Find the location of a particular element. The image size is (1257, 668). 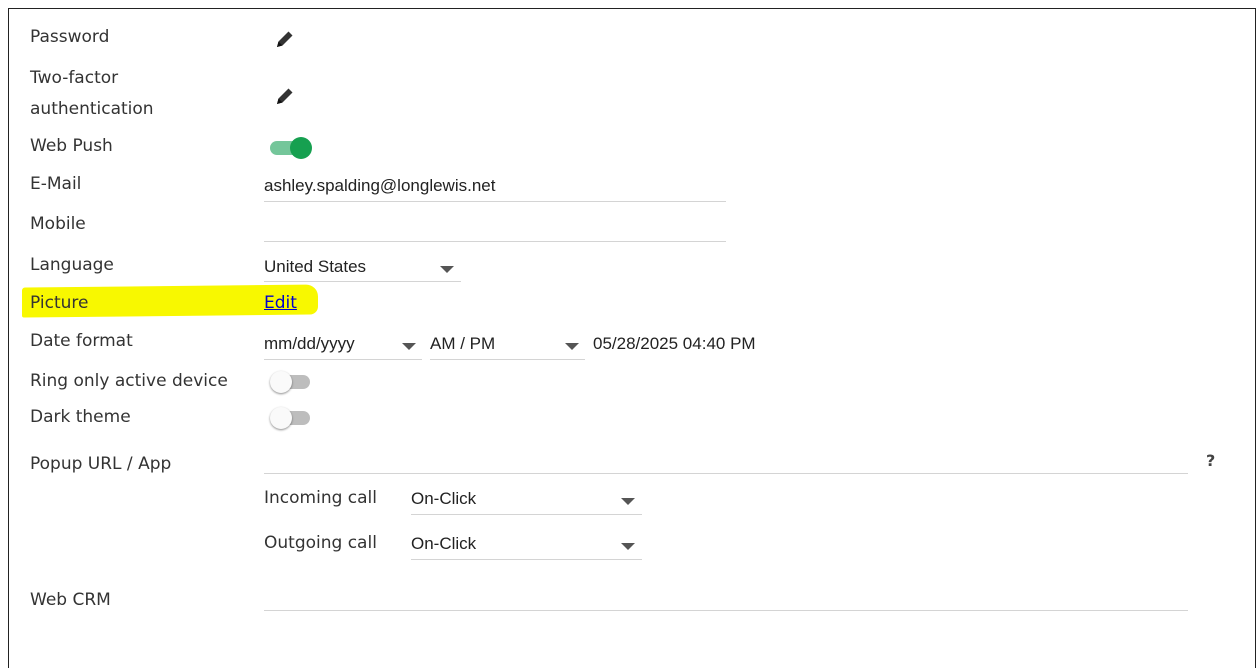

date-format-underline is located at coordinates (343, 359).